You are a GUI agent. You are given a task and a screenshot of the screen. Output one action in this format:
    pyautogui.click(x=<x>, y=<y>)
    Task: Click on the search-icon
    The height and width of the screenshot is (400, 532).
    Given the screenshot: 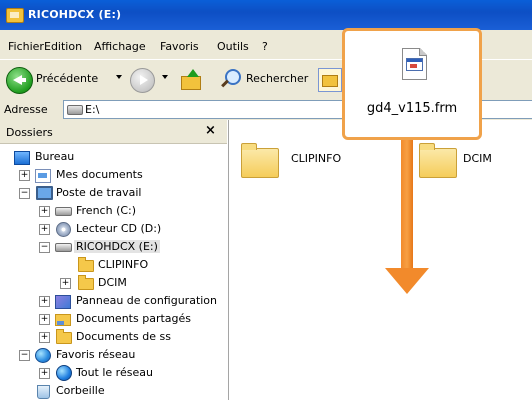 What is the action you would take?
    pyautogui.click(x=231, y=79)
    